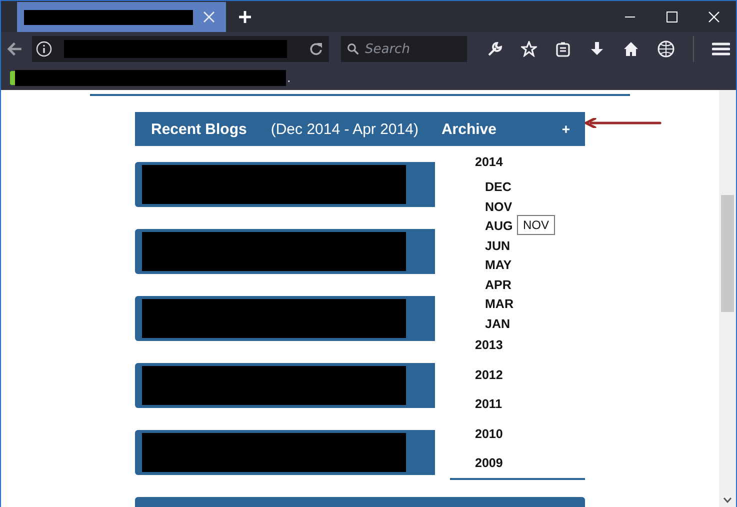 Image resolution: width=737 pixels, height=507 pixels. Describe the element at coordinates (289, 78) in the screenshot. I see `bookmark-text: .` at that location.